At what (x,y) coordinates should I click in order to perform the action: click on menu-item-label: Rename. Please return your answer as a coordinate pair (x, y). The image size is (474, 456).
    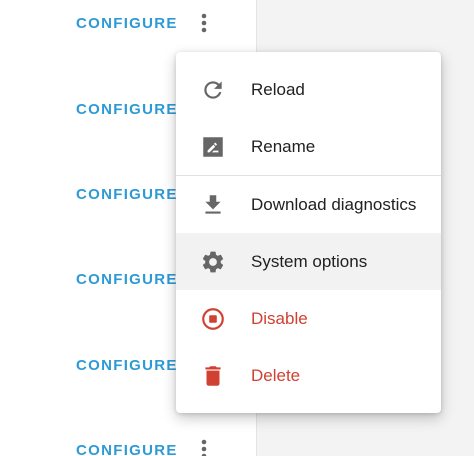
    Looking at the image, I should click on (283, 146).